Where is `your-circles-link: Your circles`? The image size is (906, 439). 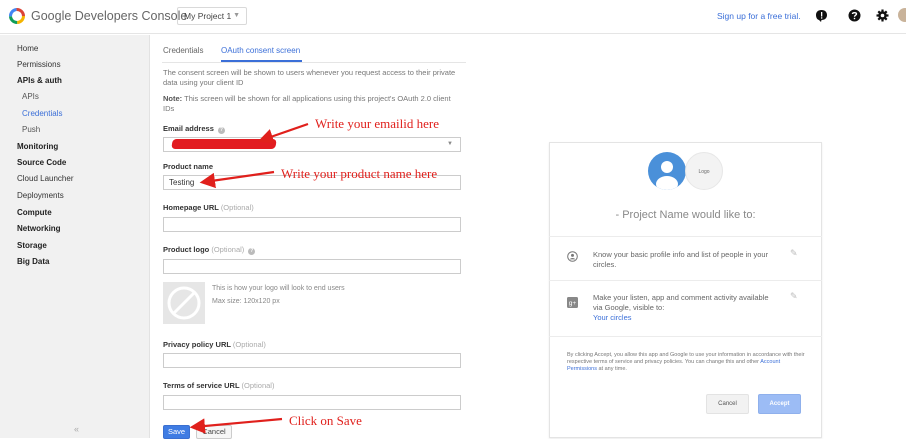 your-circles-link: Your circles is located at coordinates (612, 317).